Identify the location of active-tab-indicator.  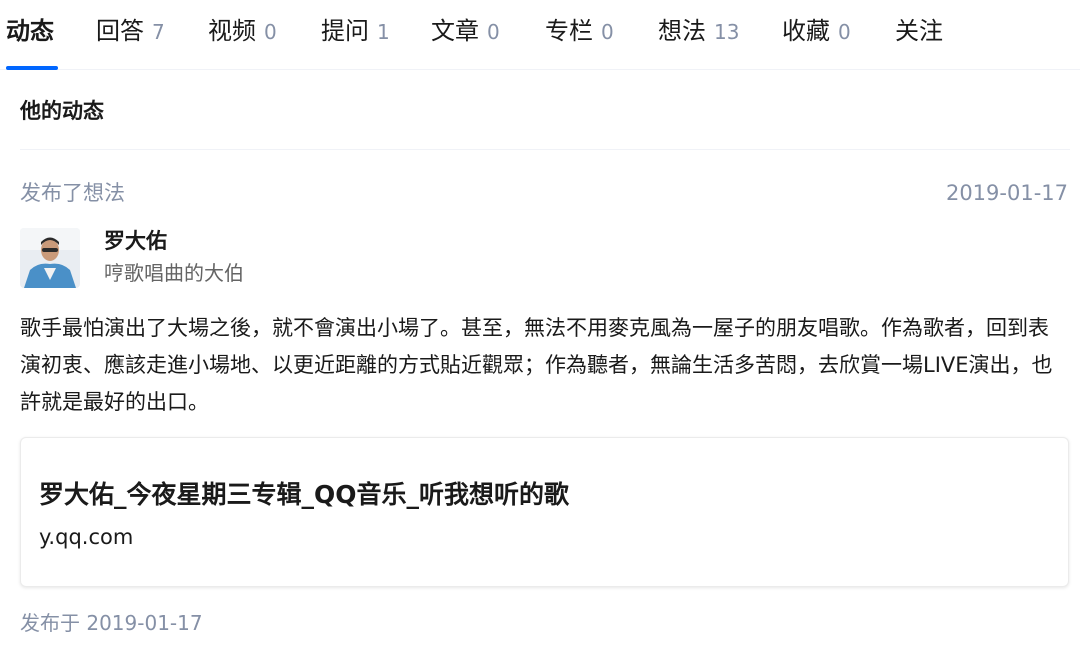
(32, 68).